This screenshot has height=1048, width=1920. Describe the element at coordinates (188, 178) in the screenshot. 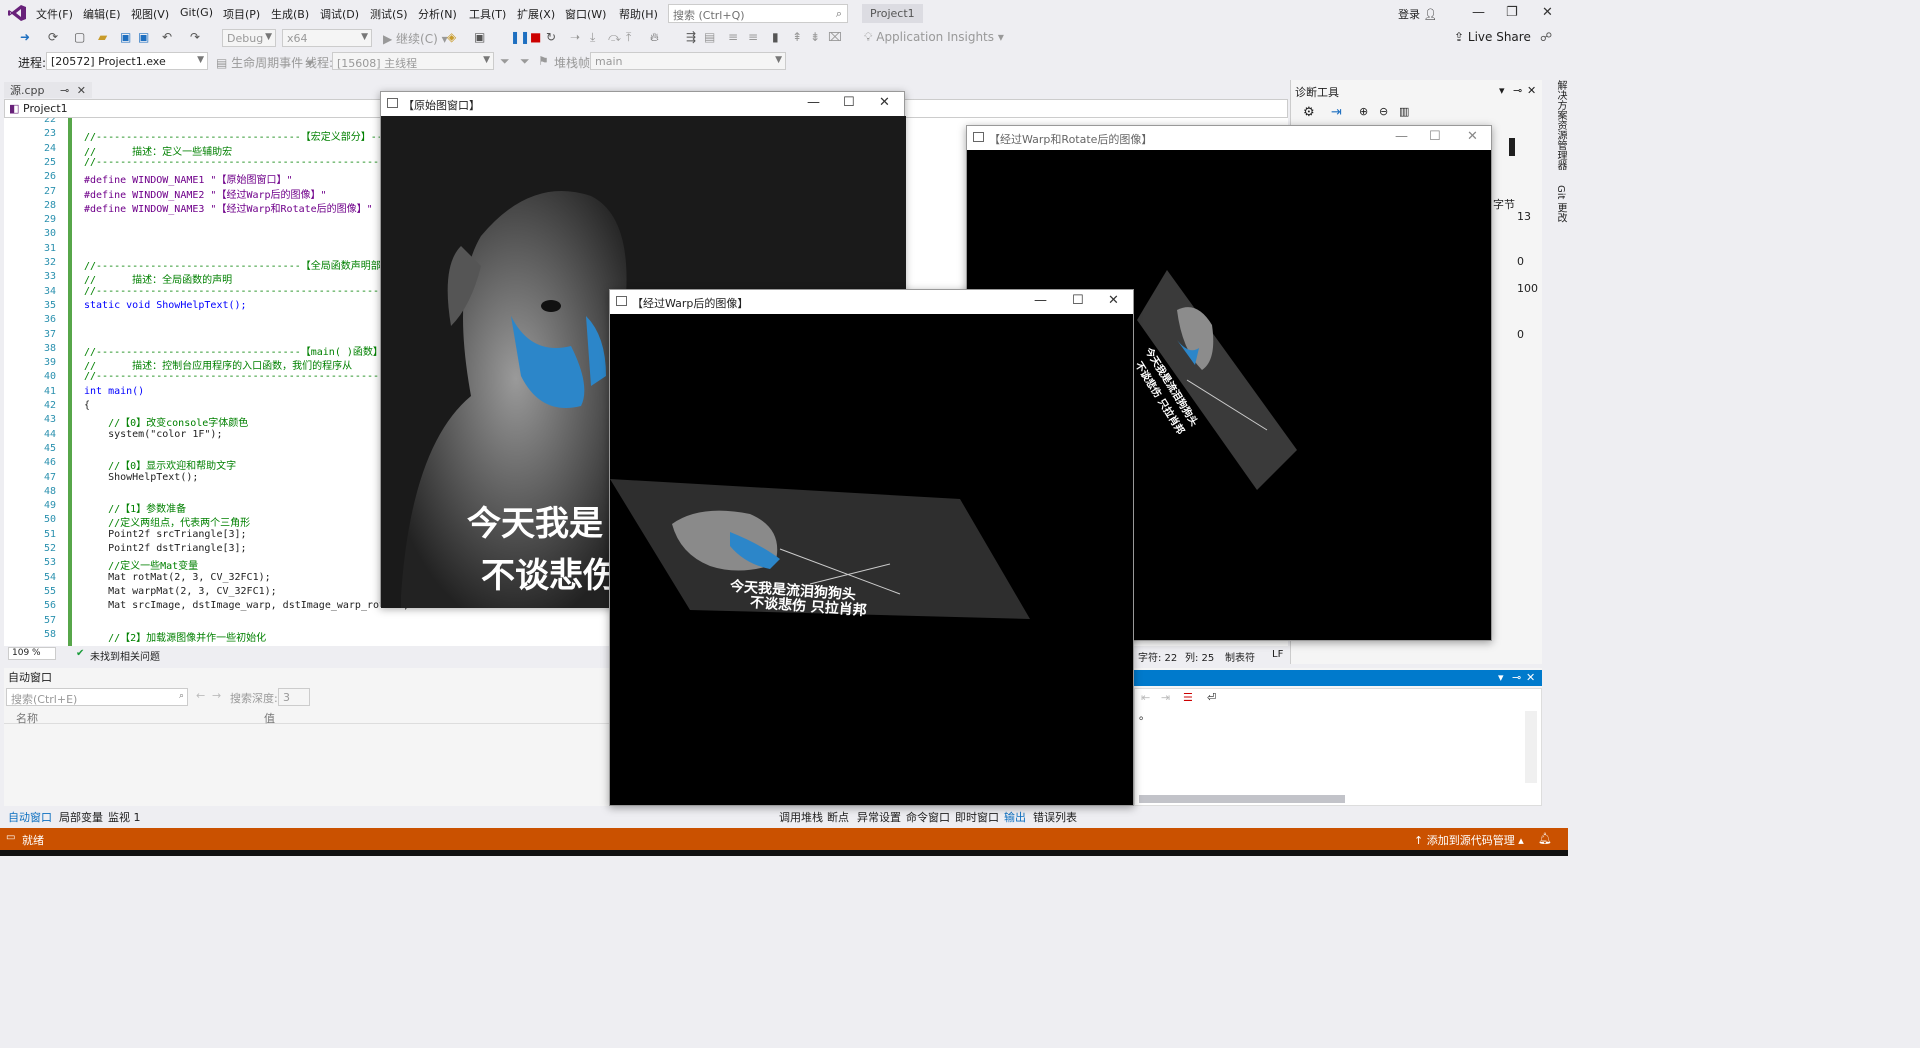

I see `code-line: #define WINDOW_NAME1 "【原始图窗口】"` at that location.